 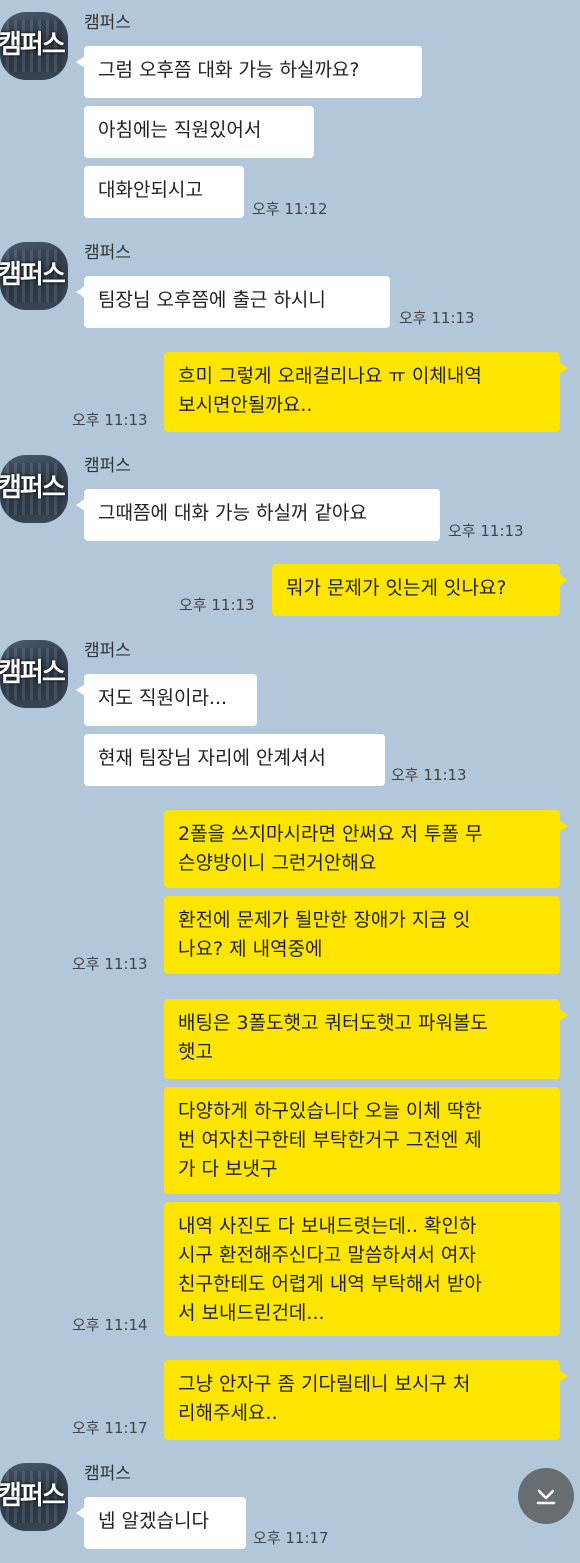 I want to click on message-bubble: 팀장님 오후쯤에 출근 하시니, so click(x=233, y=302).